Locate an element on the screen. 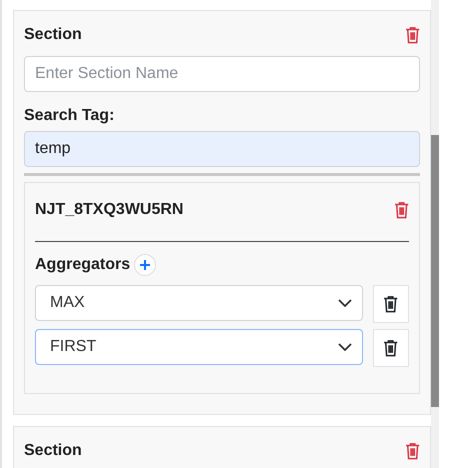 The height and width of the screenshot is (468, 451). scrollbar is located at coordinates (435, 234).